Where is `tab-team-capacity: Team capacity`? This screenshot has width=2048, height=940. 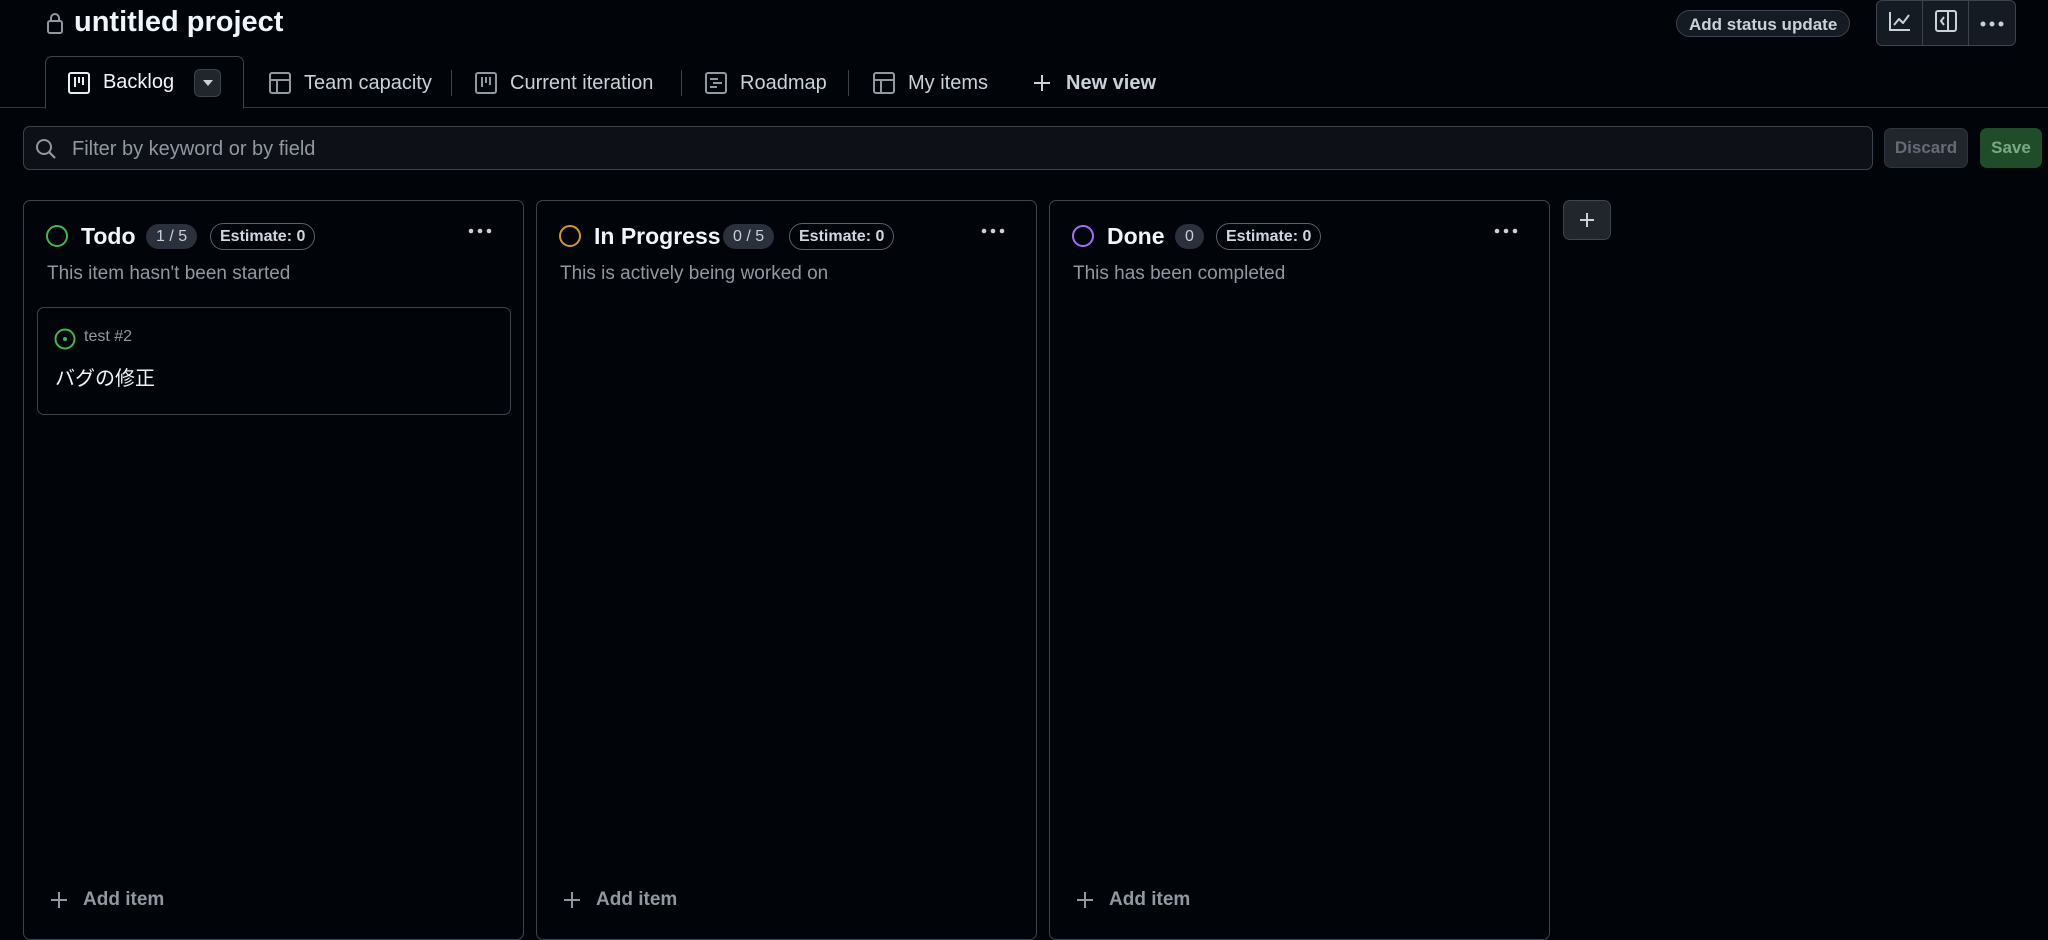 tab-team-capacity: Team capacity is located at coordinates (350, 83).